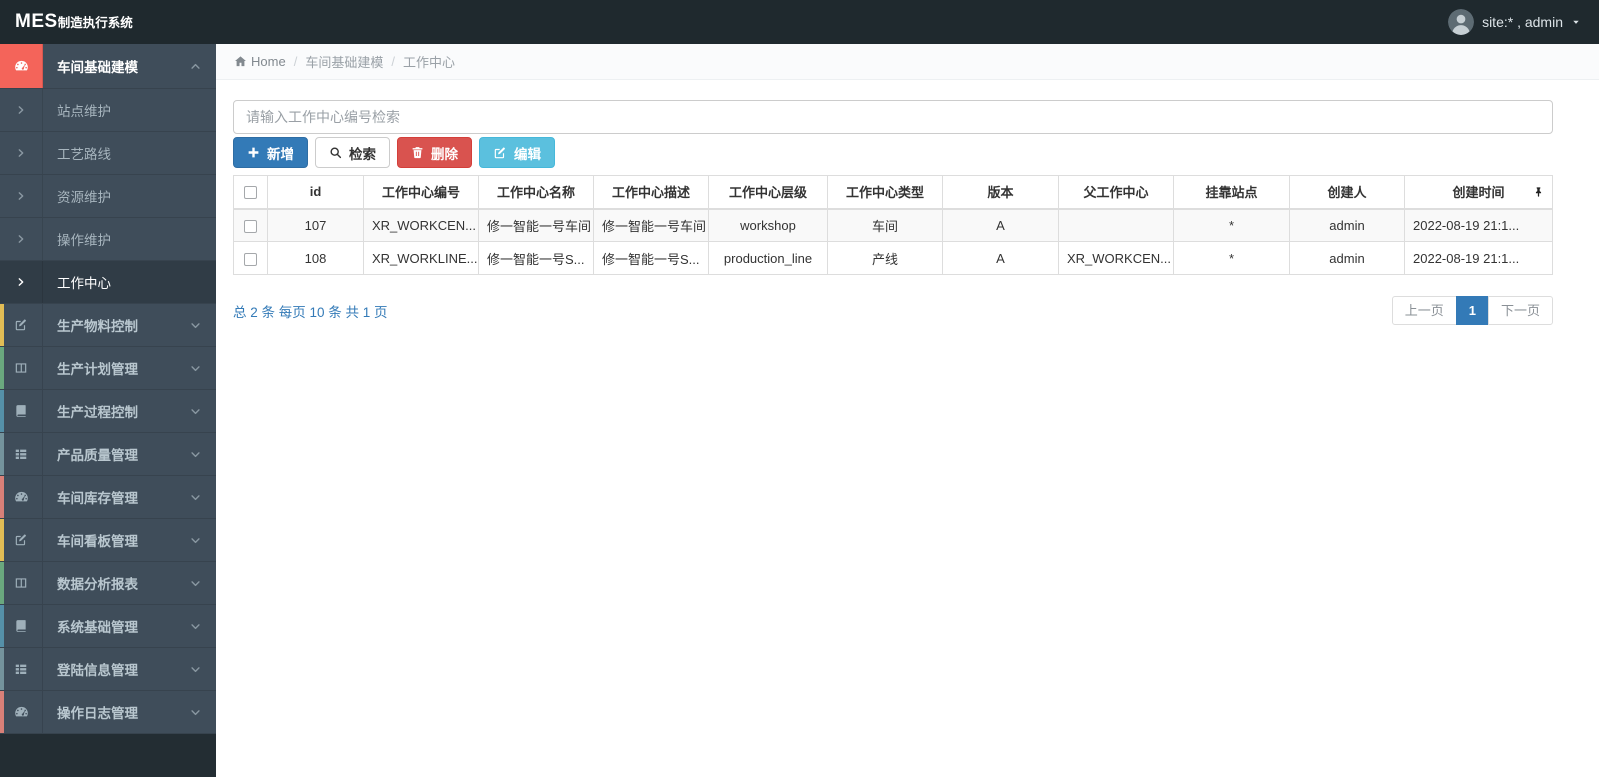 Image resolution: width=1599 pixels, height=777 pixels. What do you see at coordinates (1520, 310) in the screenshot?
I see `next-page-button: 下一页` at bounding box center [1520, 310].